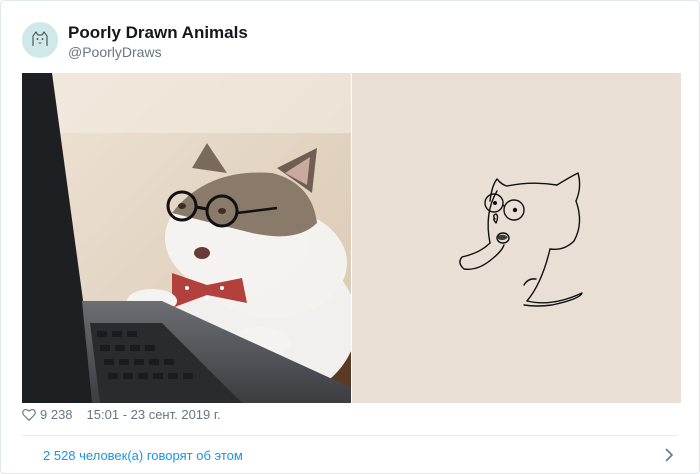 Image resolution: width=700 pixels, height=474 pixels. What do you see at coordinates (669, 455) in the screenshot?
I see `chevron-right-icon` at bounding box center [669, 455].